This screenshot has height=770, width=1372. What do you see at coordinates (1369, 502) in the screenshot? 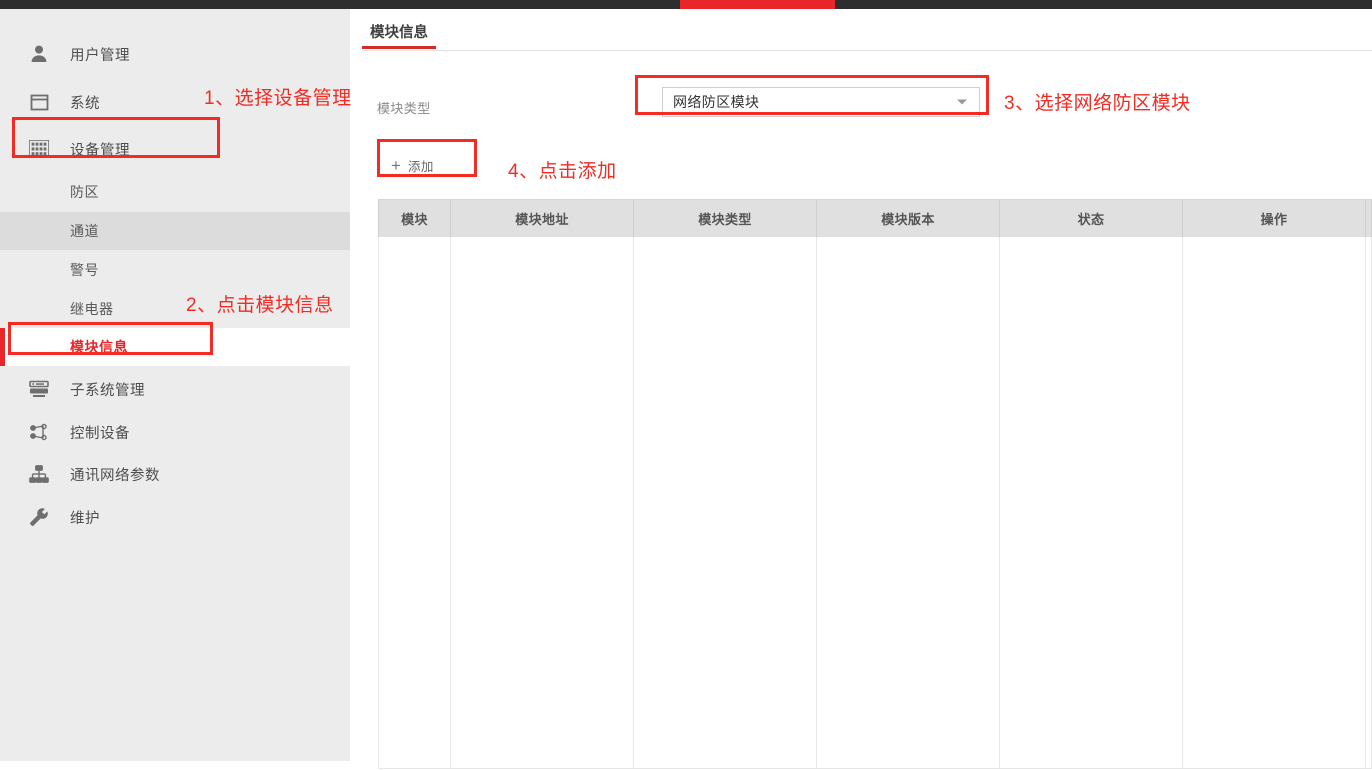
I see `table-empty-cell-spacer` at bounding box center [1369, 502].